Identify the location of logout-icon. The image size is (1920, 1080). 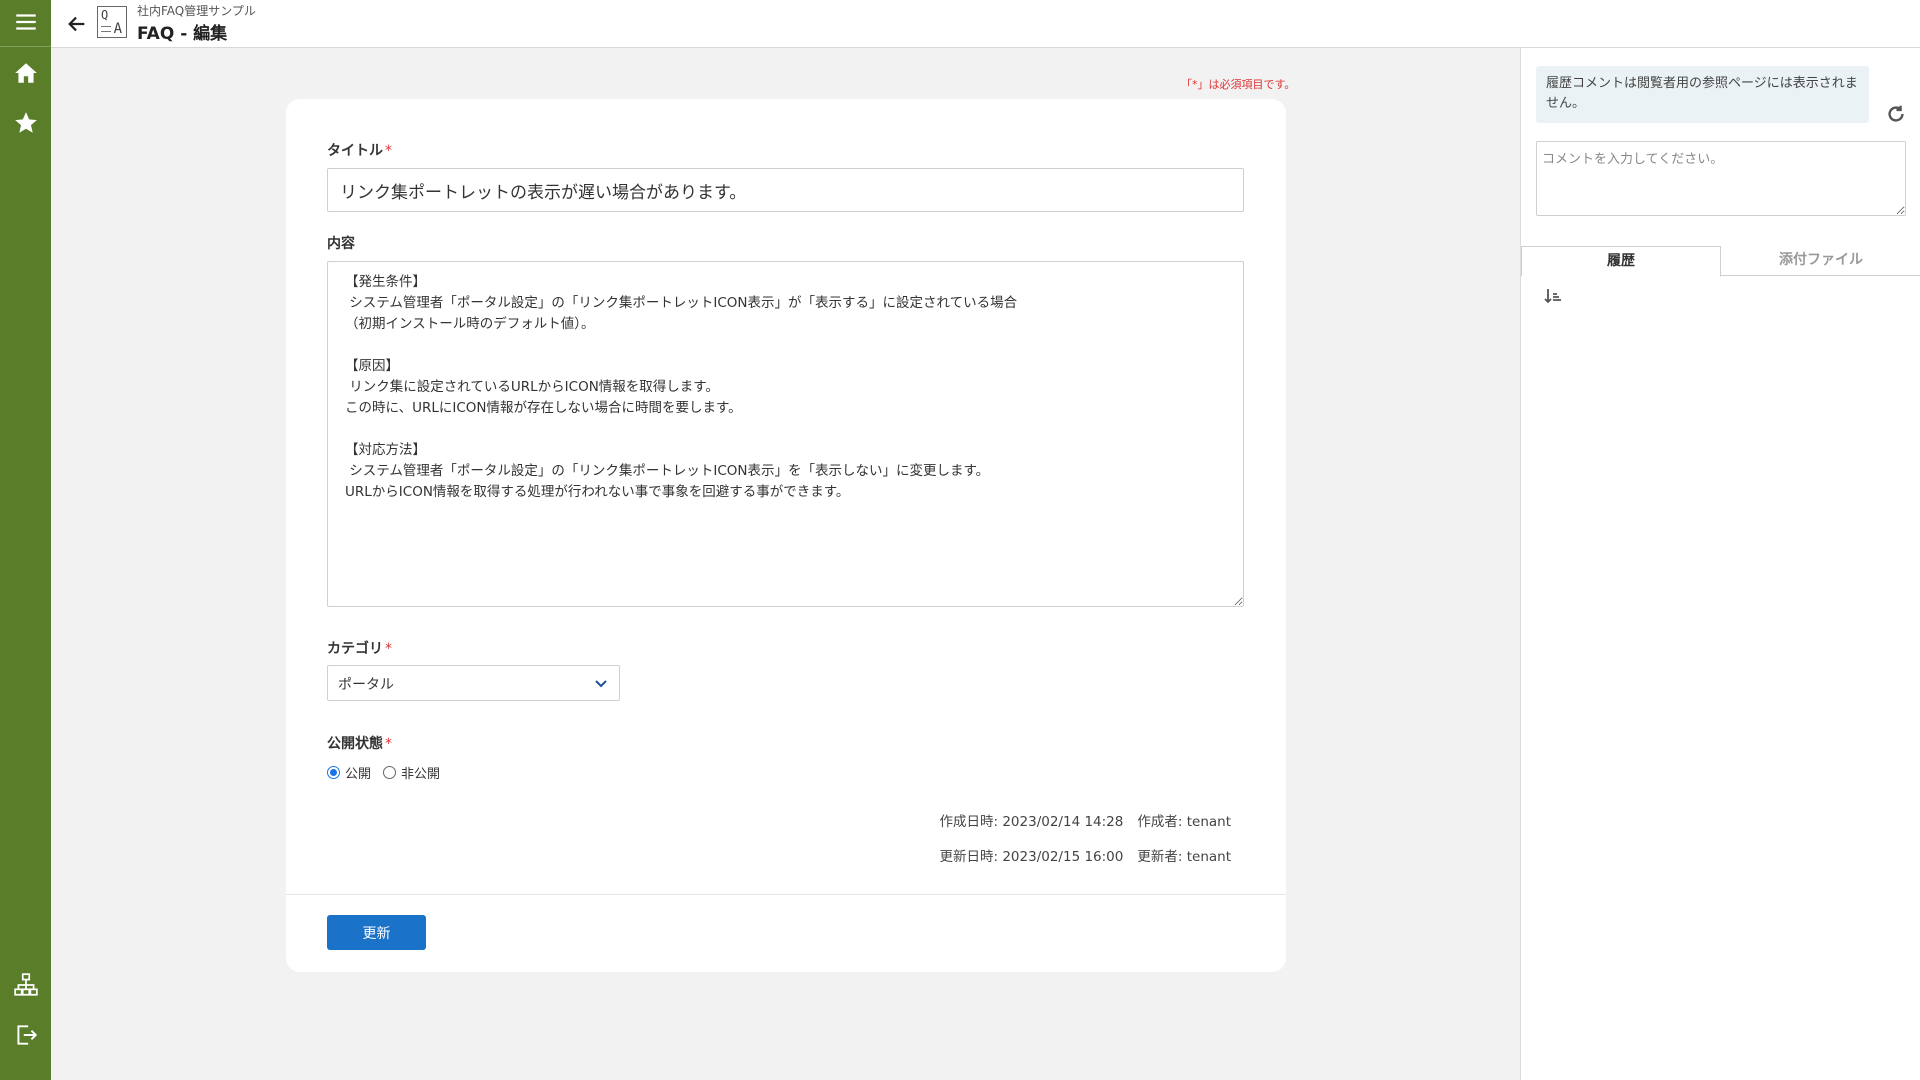
(25, 1035).